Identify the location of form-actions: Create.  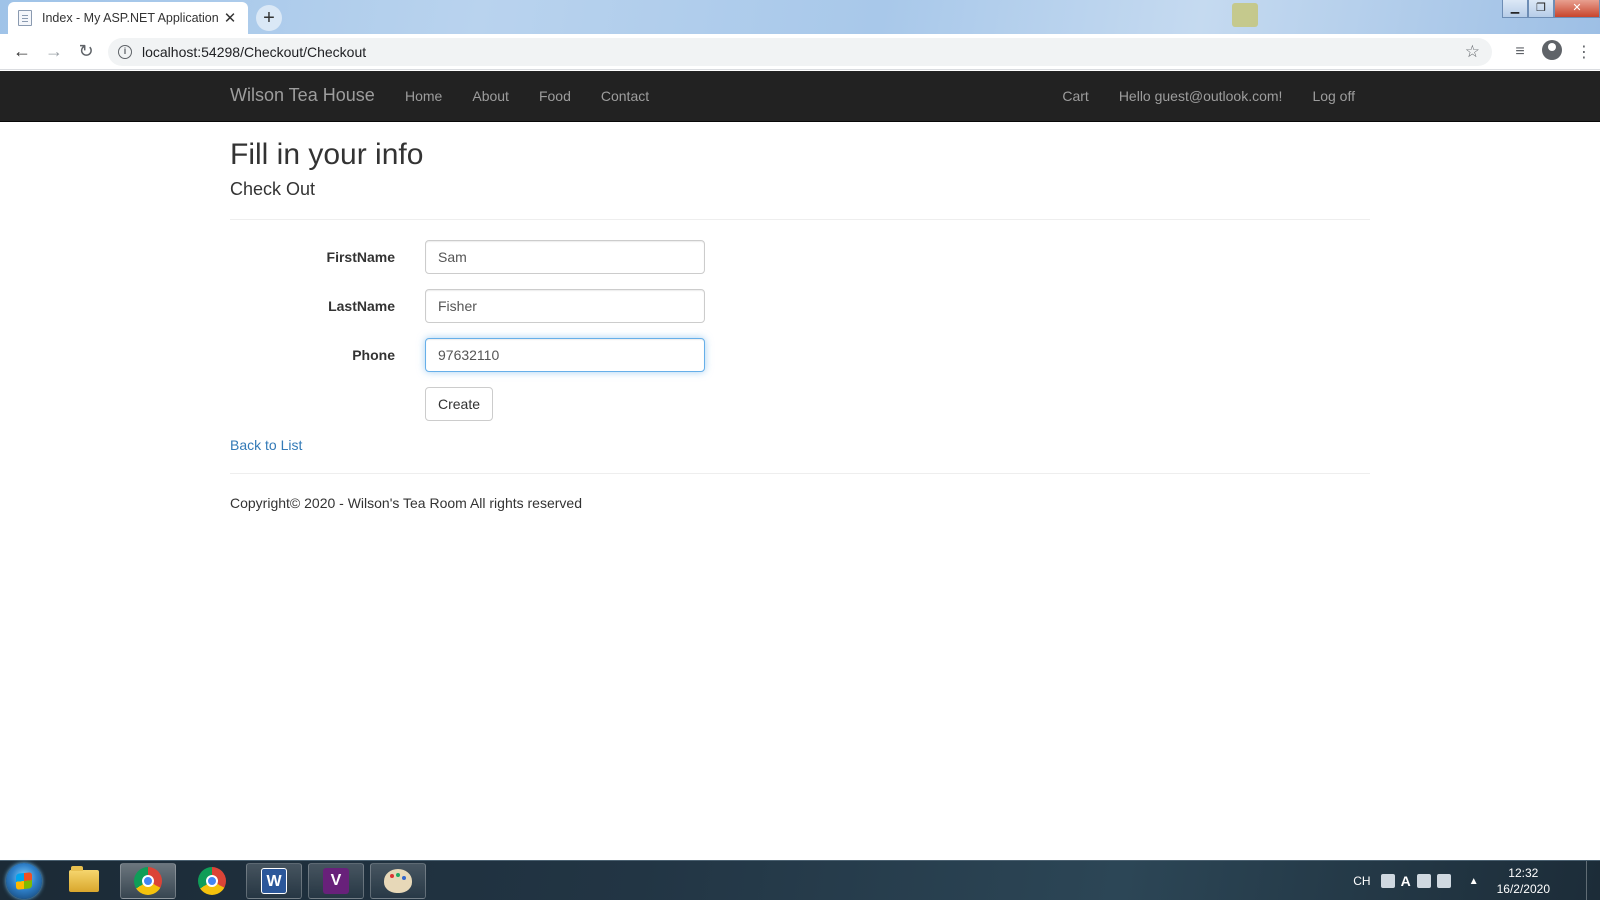
(800, 404).